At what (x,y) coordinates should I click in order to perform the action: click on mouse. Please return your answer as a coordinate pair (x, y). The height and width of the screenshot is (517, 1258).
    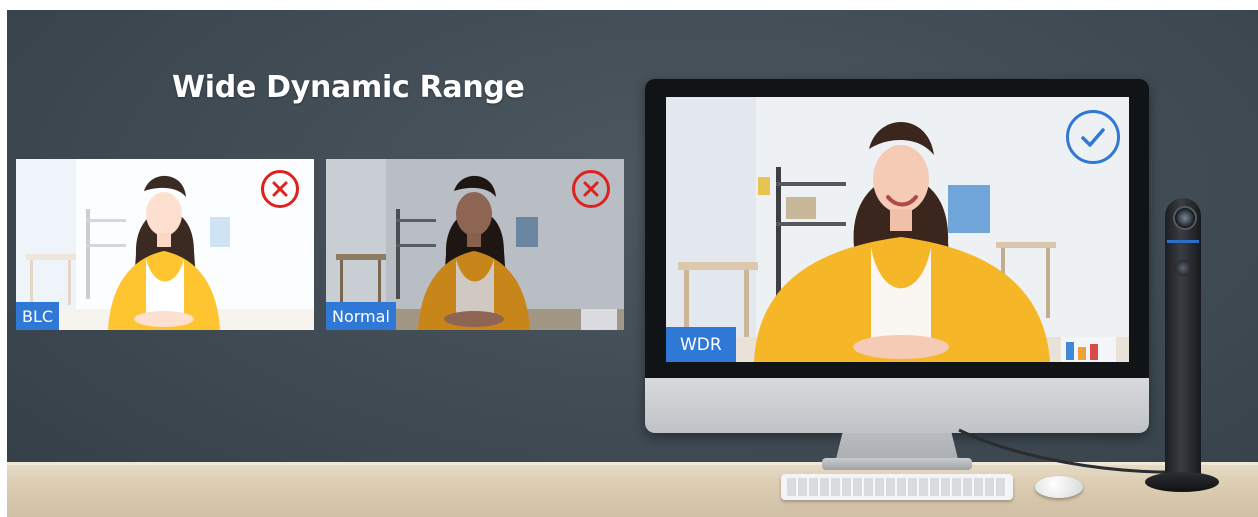
    Looking at the image, I should click on (1059, 487).